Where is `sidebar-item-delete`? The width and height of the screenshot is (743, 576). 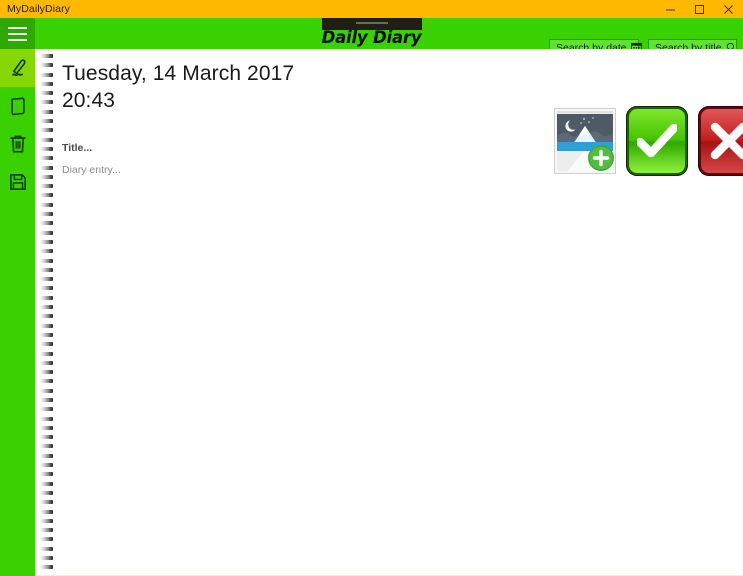
sidebar-item-delete is located at coordinates (17, 144).